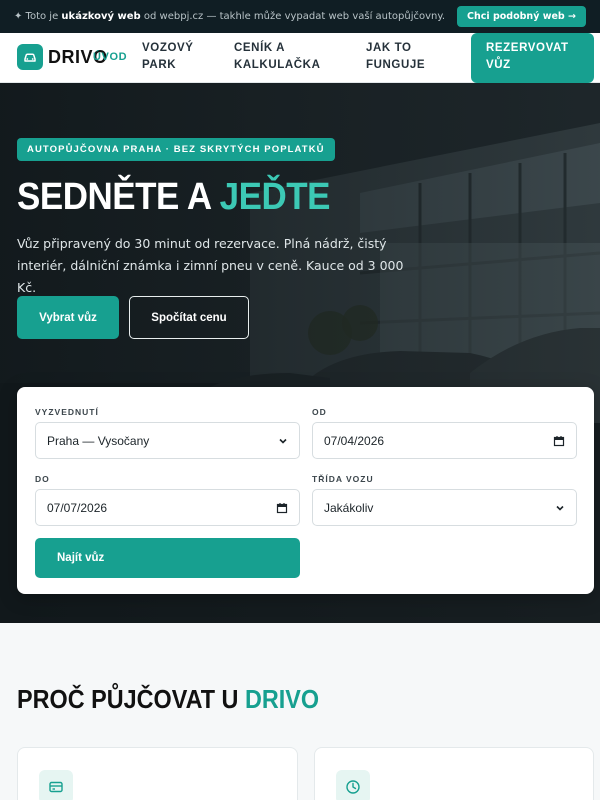 The width and height of the screenshot is (600, 800). I want to click on car-logo-icon, so click(30, 57).